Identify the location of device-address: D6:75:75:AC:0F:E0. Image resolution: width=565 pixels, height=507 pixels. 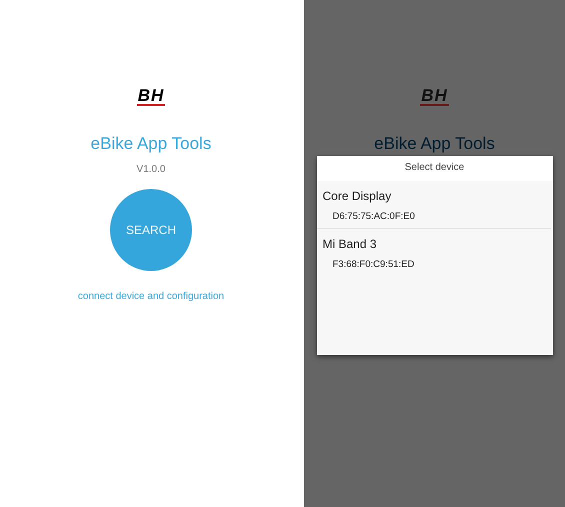
(374, 216).